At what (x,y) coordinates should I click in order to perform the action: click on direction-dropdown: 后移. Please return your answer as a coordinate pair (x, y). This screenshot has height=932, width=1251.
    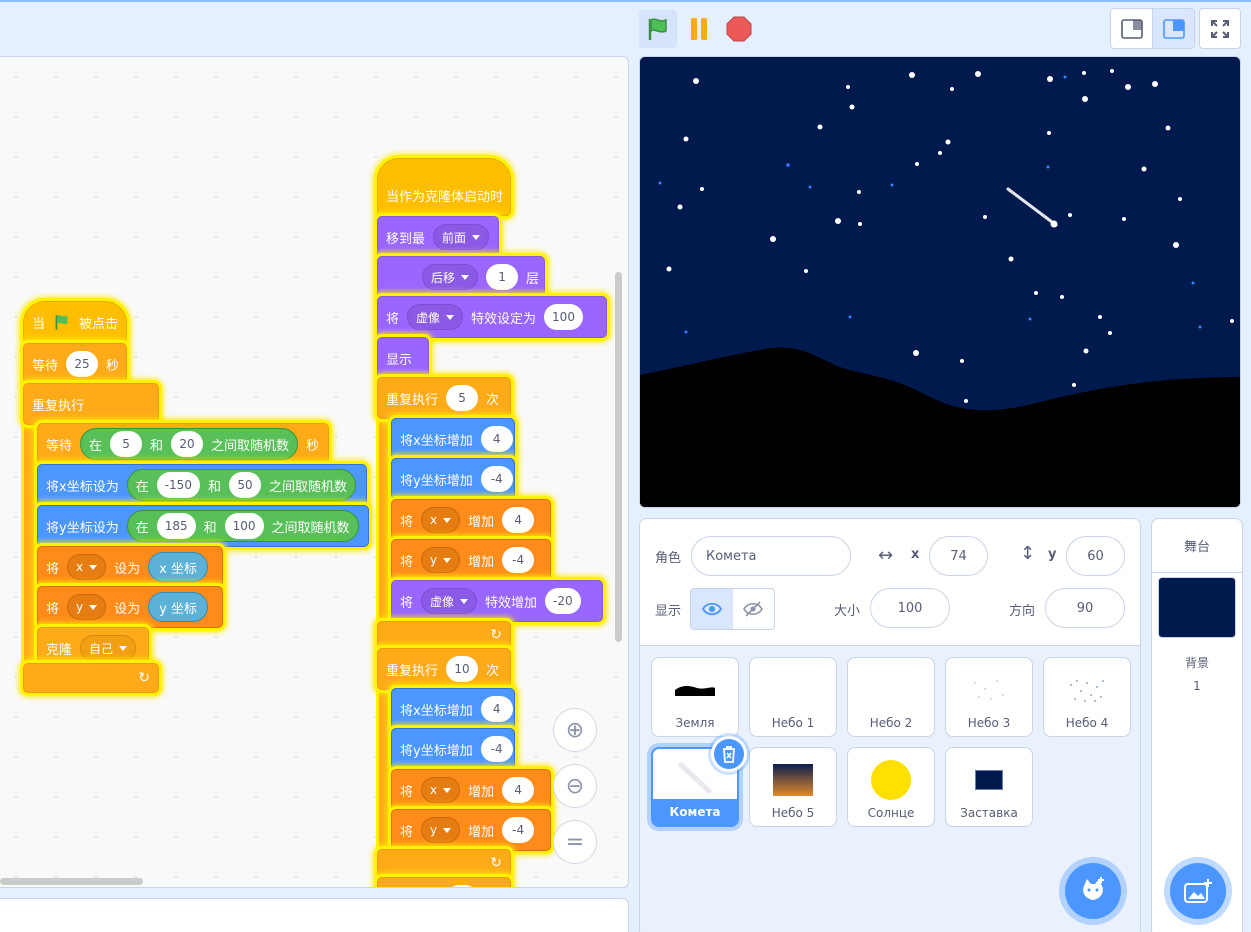
    Looking at the image, I should click on (450, 277).